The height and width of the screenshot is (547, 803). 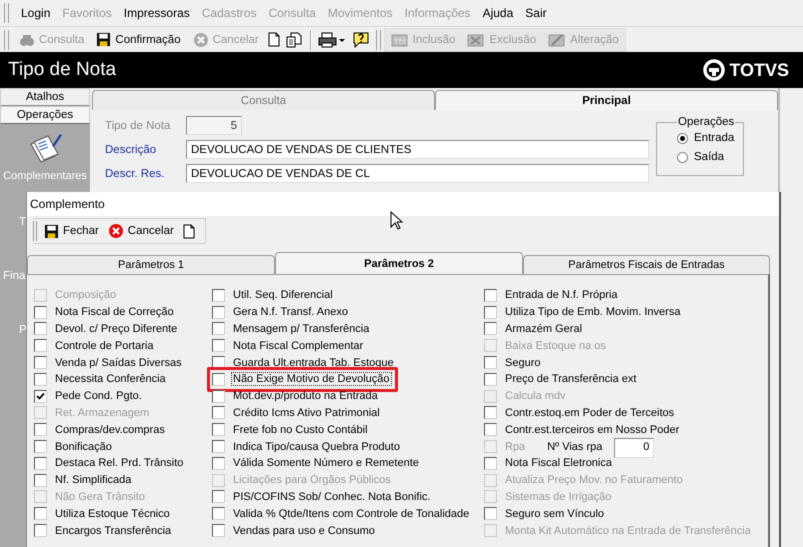 I want to click on field-label: Descr. Res., so click(x=135, y=174).